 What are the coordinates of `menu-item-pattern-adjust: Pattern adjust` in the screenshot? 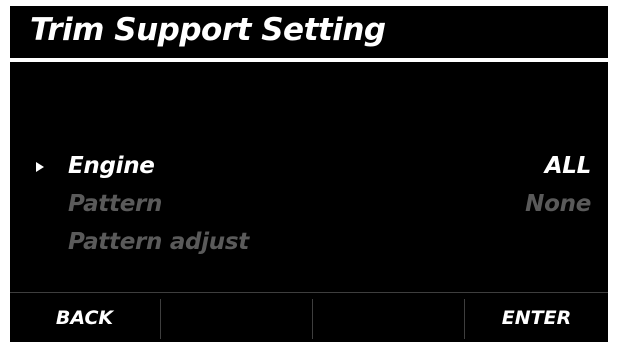 It's located at (309, 245).